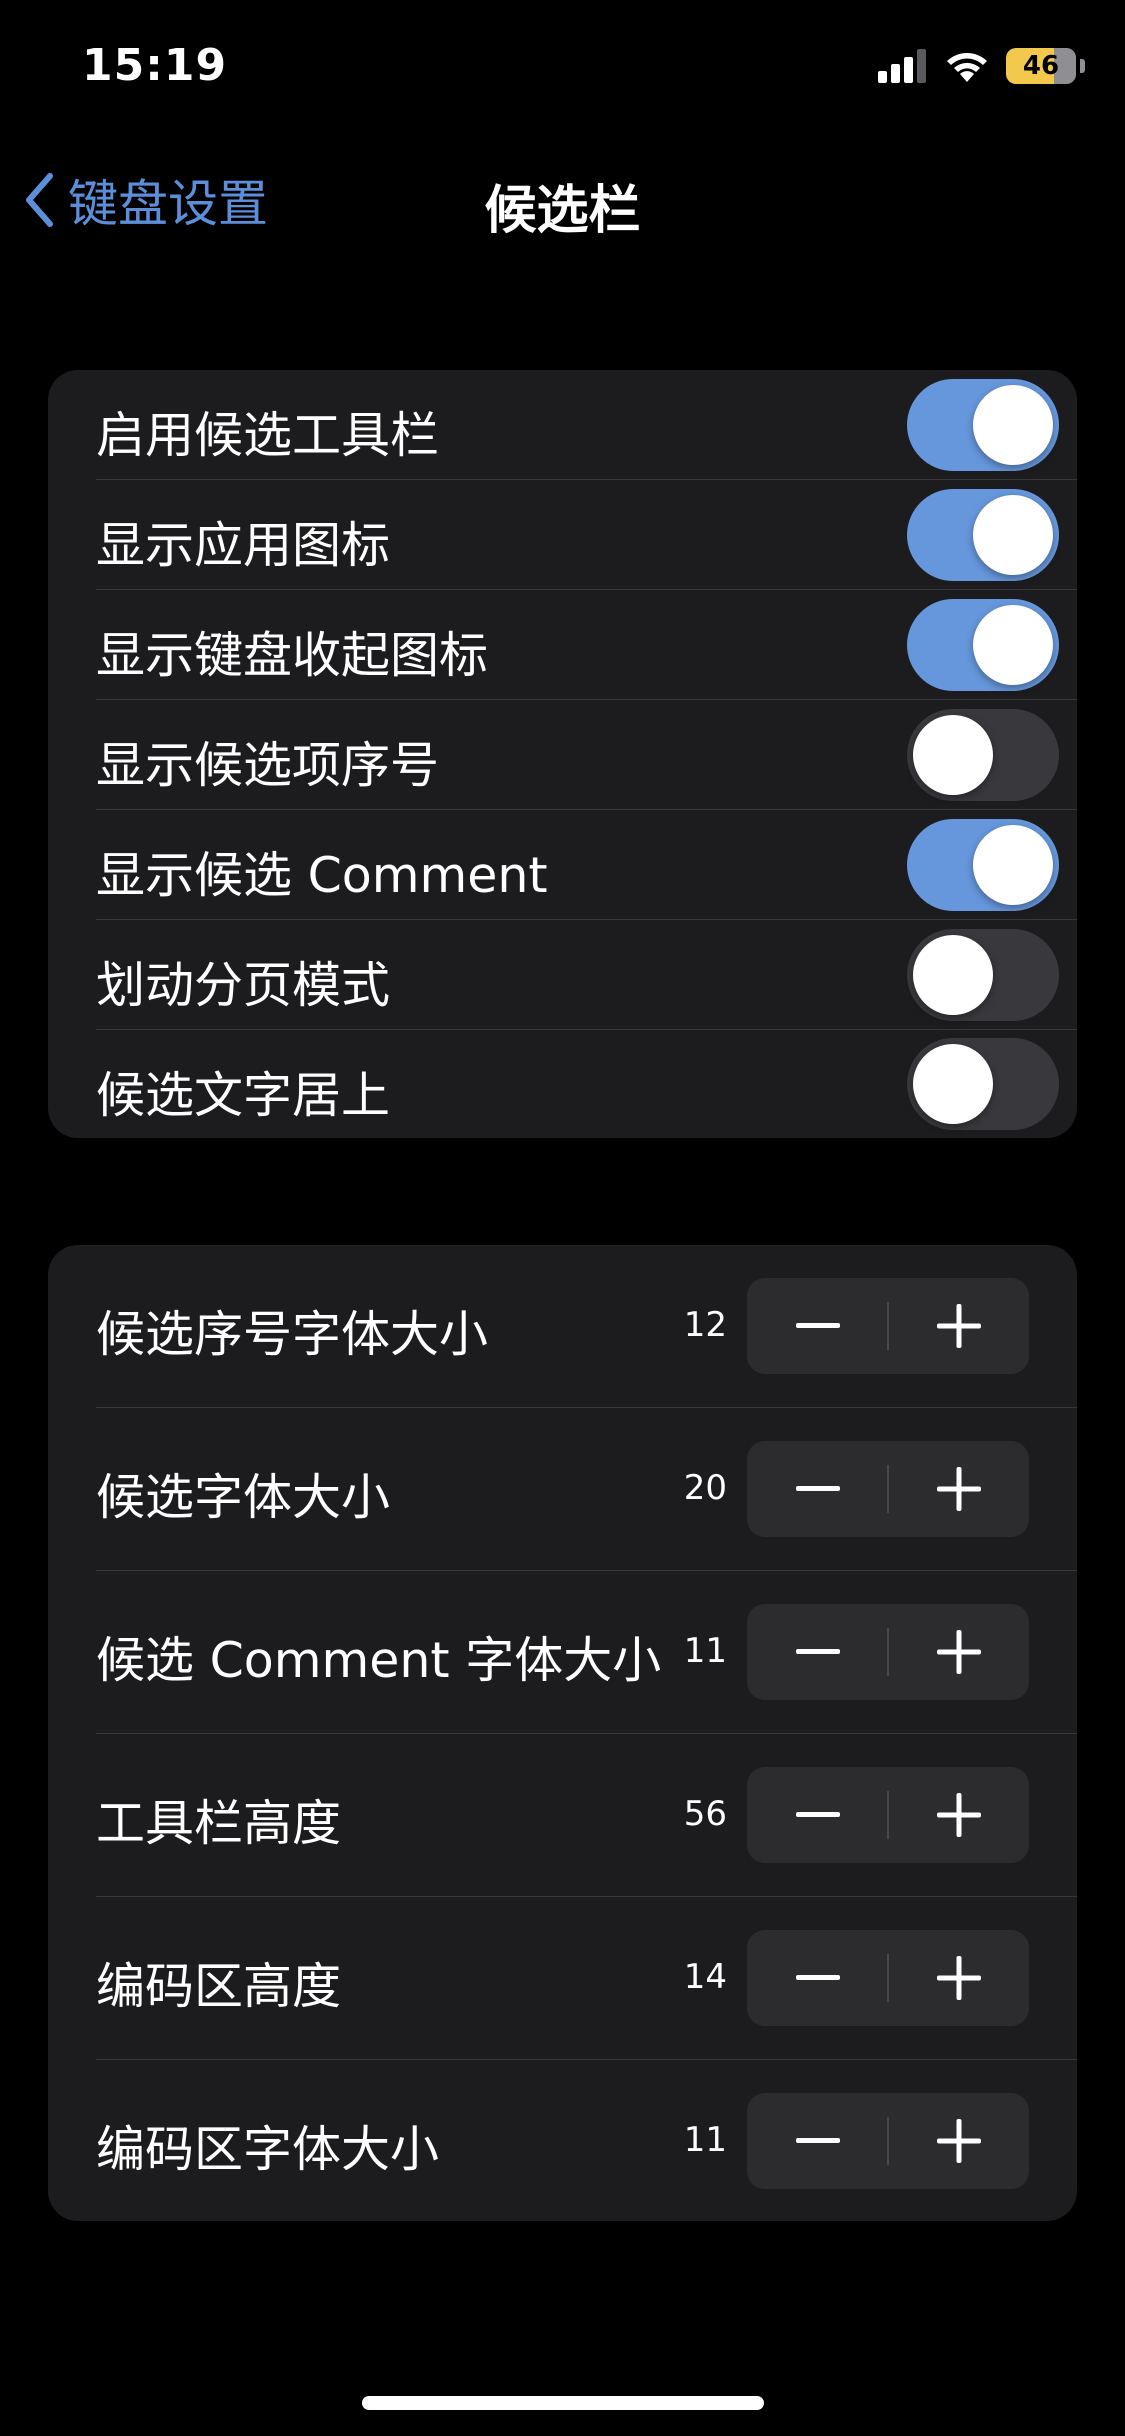 The height and width of the screenshot is (2436, 1125). I want to click on show-index-toggle, so click(983, 755).